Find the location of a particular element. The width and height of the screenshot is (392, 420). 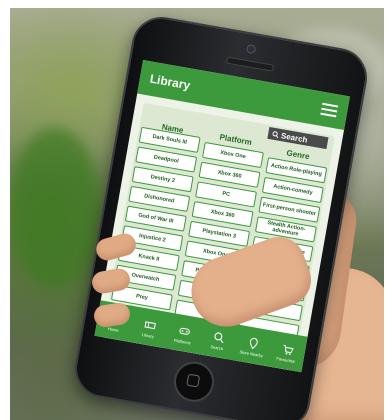

nav-item-favourites: Favourites is located at coordinates (287, 352).